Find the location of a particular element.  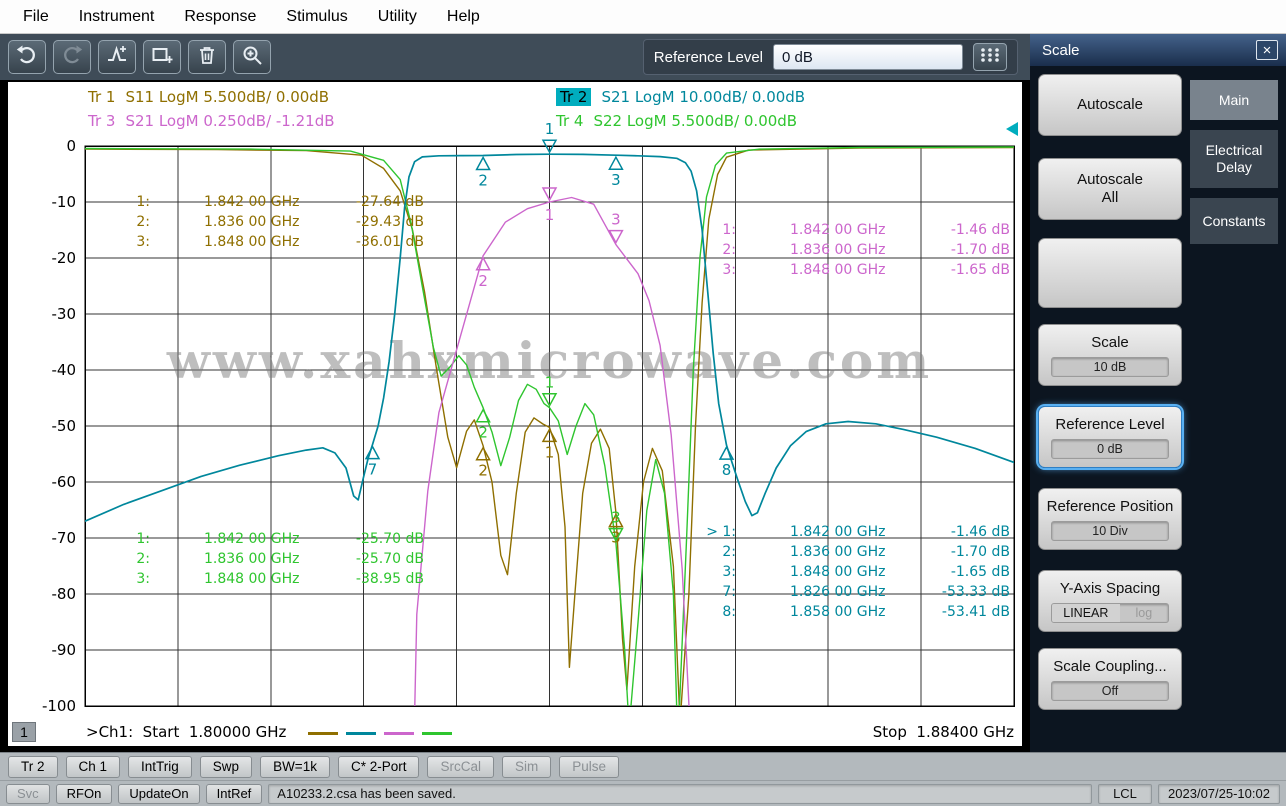

channel-select-button: Ch 1 is located at coordinates (93, 766).